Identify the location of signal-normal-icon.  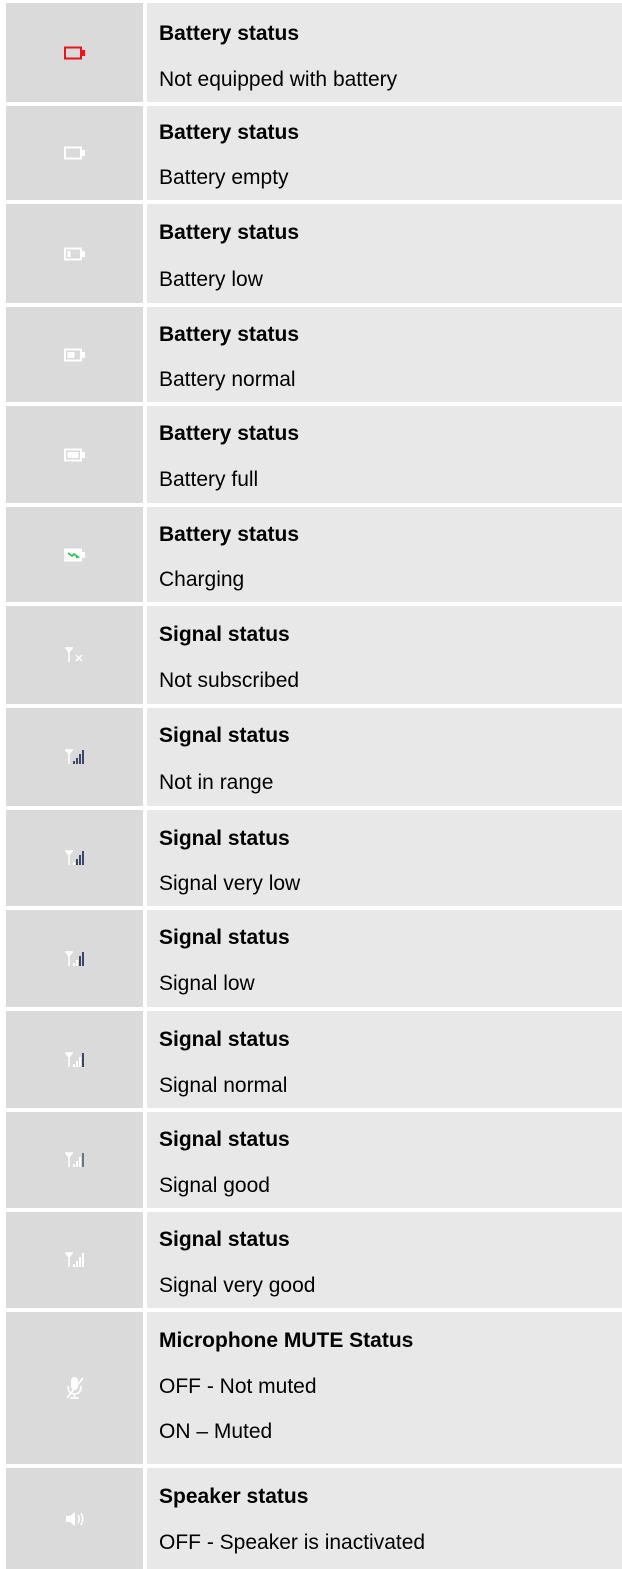
(75, 1060).